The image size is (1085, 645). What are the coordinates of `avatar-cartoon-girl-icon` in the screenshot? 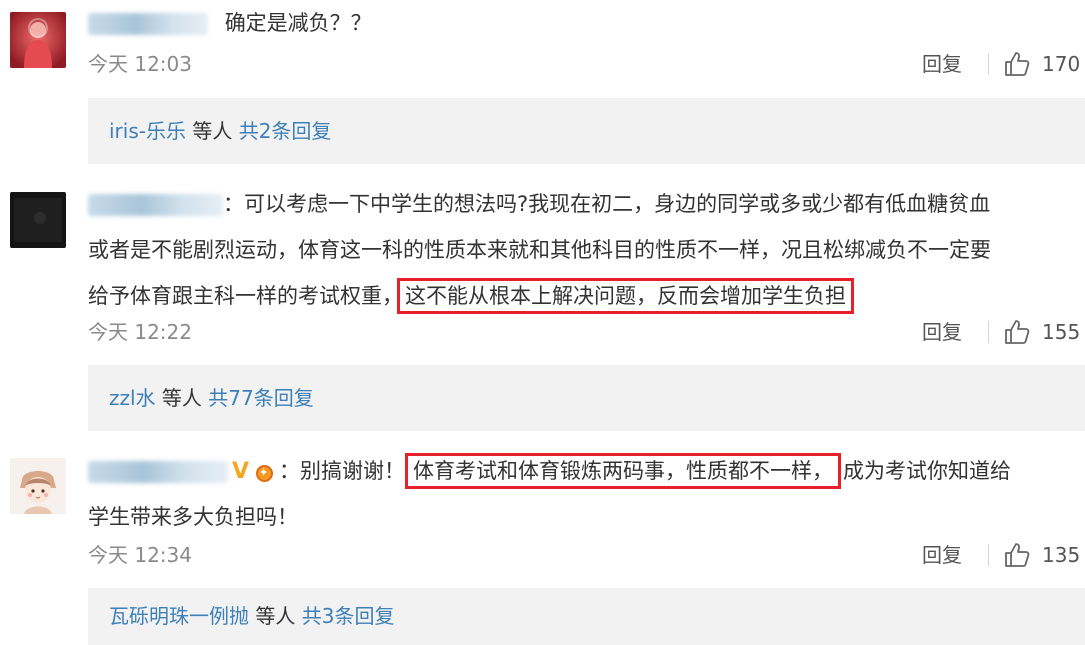 It's located at (38, 486).